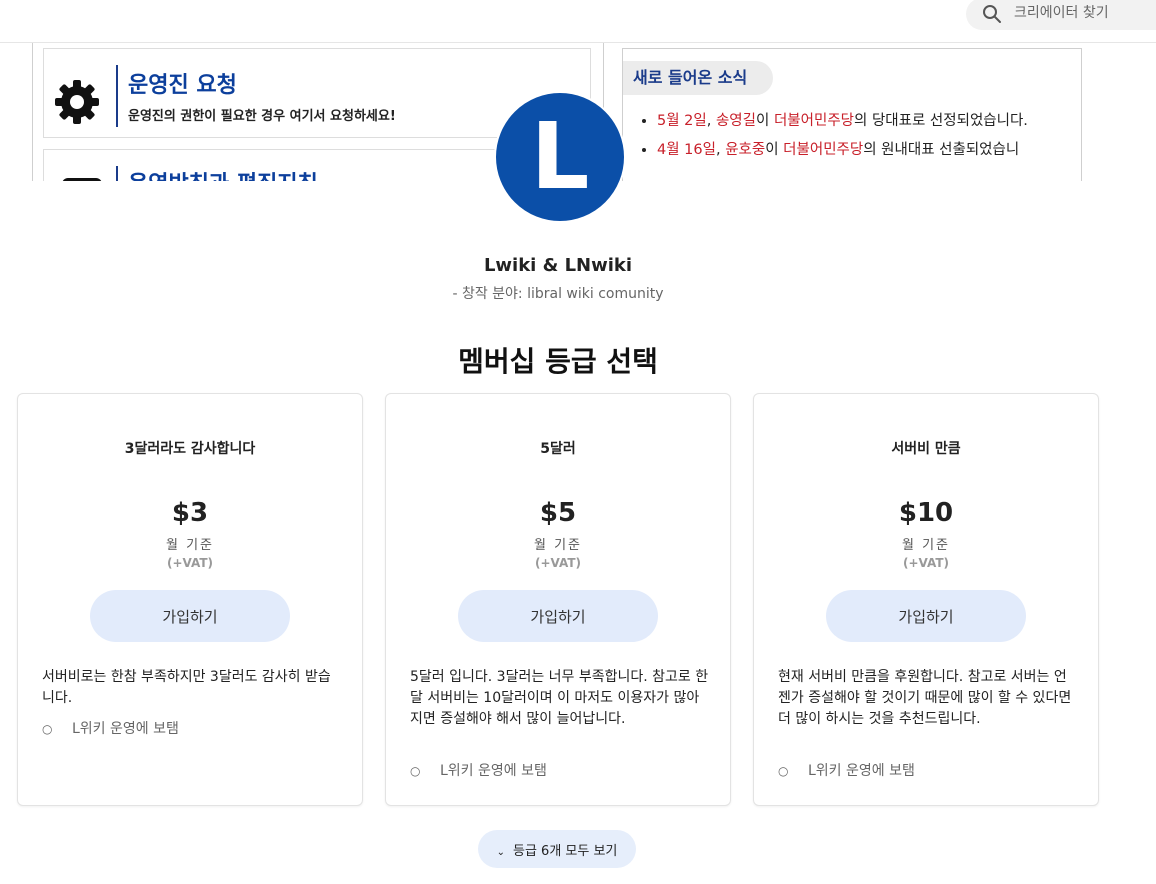 The image size is (1156, 884). Describe the element at coordinates (992, 14) in the screenshot. I see `search-icon` at that location.